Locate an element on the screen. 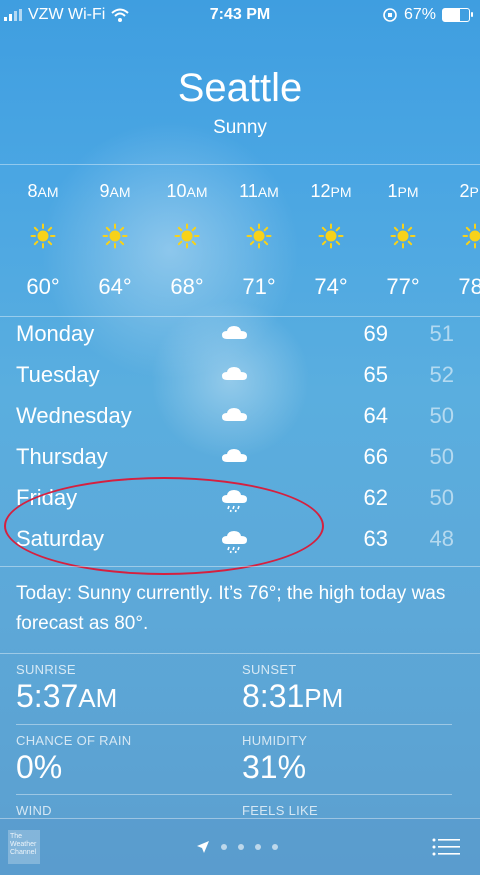 Image resolution: width=480 pixels, height=875 pixels. status-right: 67% is located at coordinates (427, 15).